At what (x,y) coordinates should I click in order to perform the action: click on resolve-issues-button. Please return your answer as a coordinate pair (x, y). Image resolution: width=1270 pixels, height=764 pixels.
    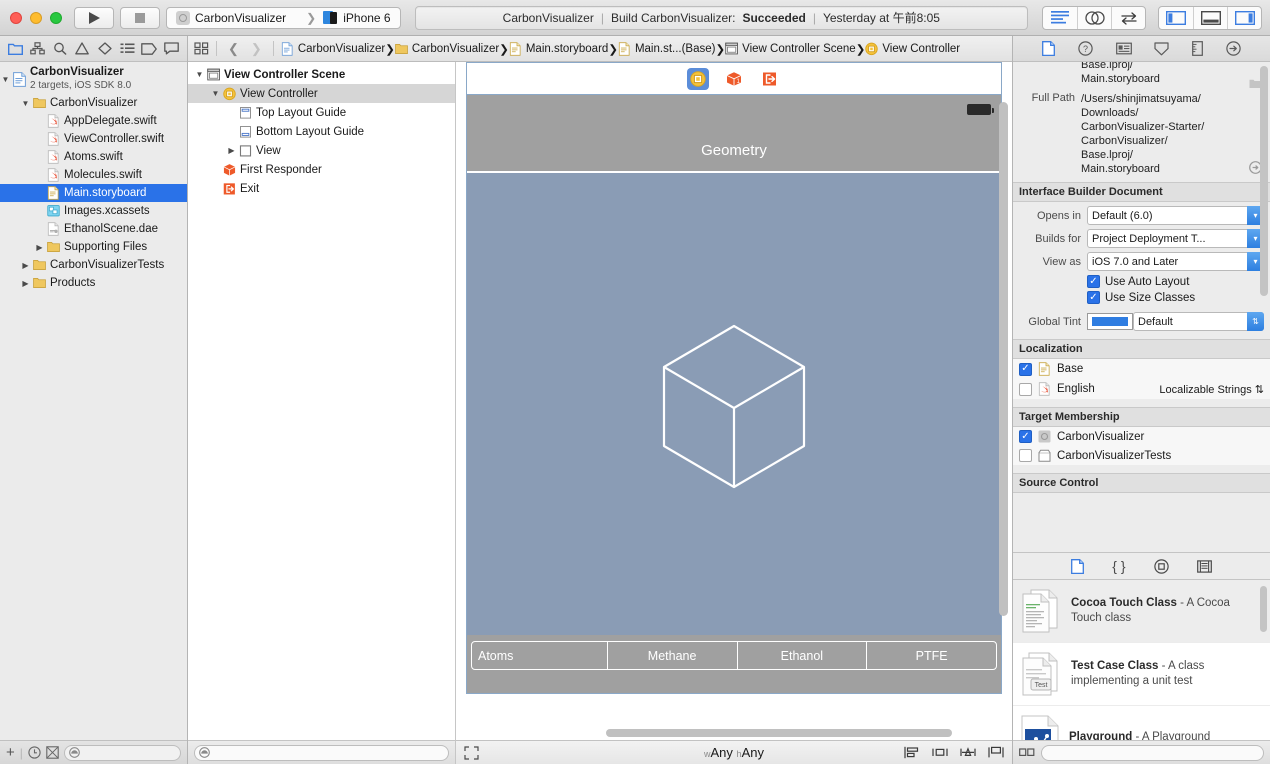
    Looking at the image, I should click on (968, 752).